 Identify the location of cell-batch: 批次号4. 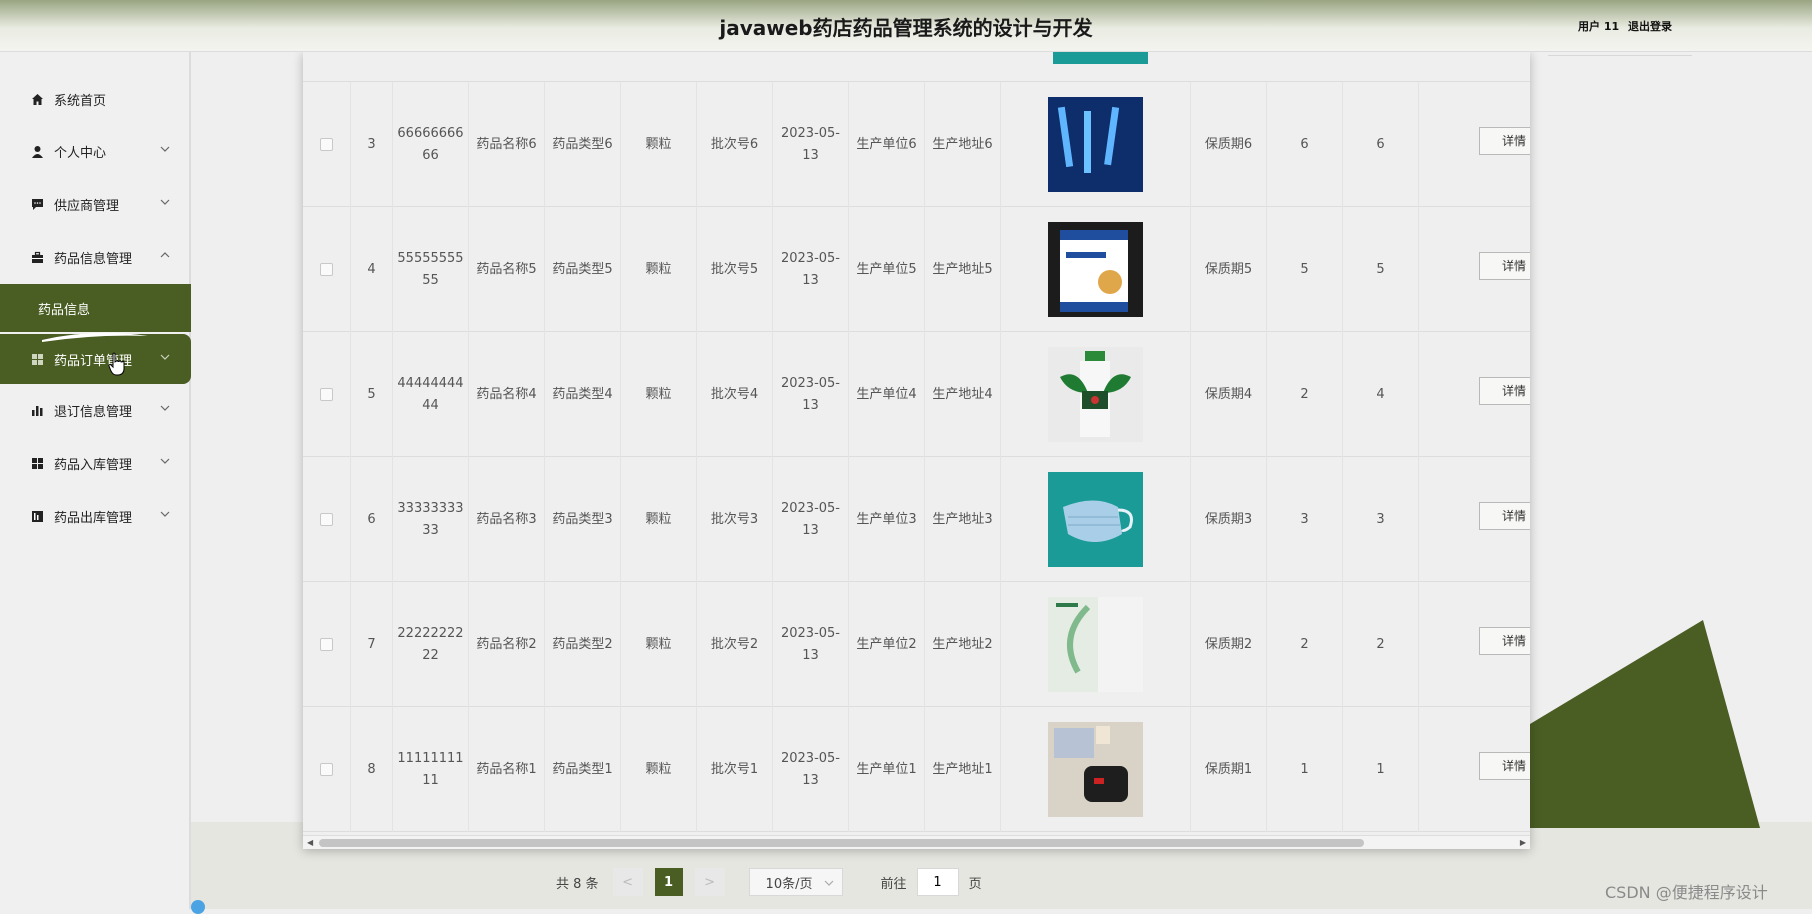
(735, 394).